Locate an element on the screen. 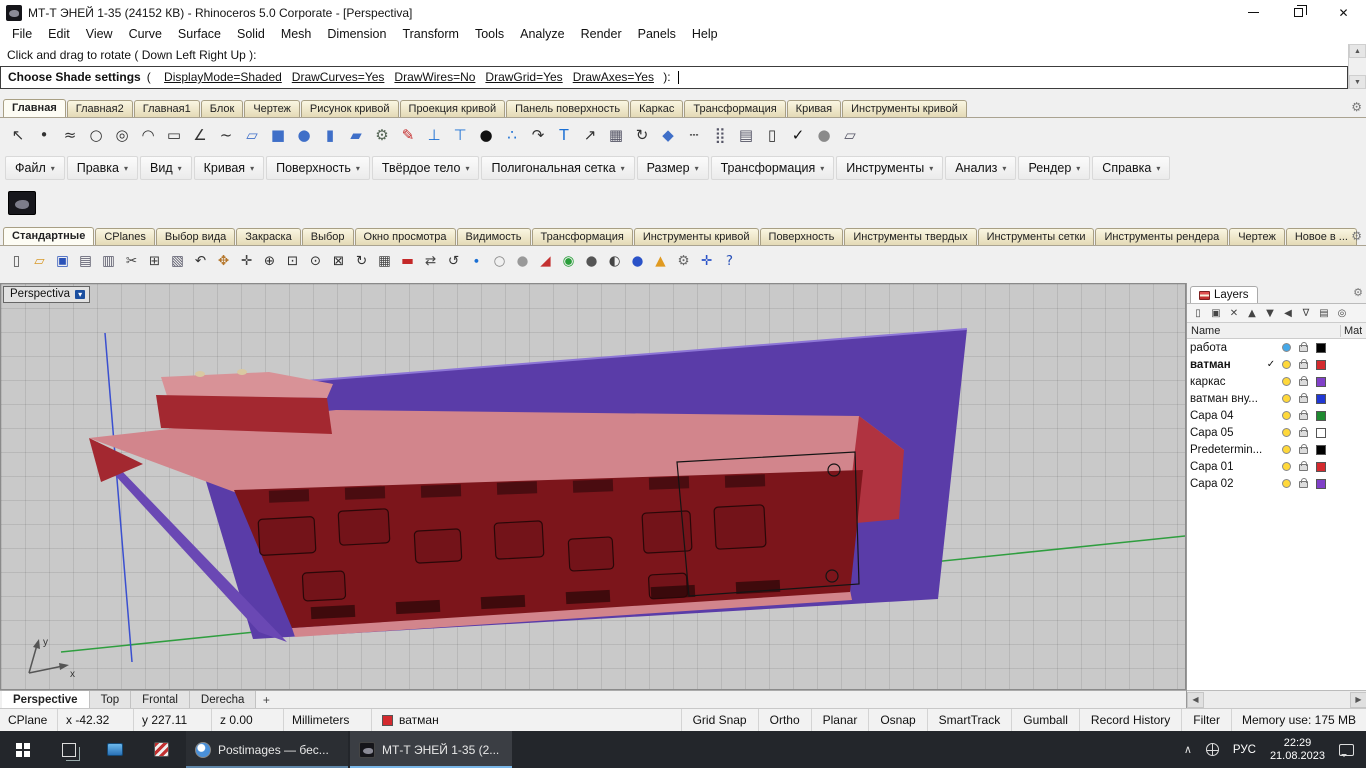 Image resolution: width=1366 pixels, height=768 pixels. project-down-icon: ⊥ is located at coordinates (434, 135).